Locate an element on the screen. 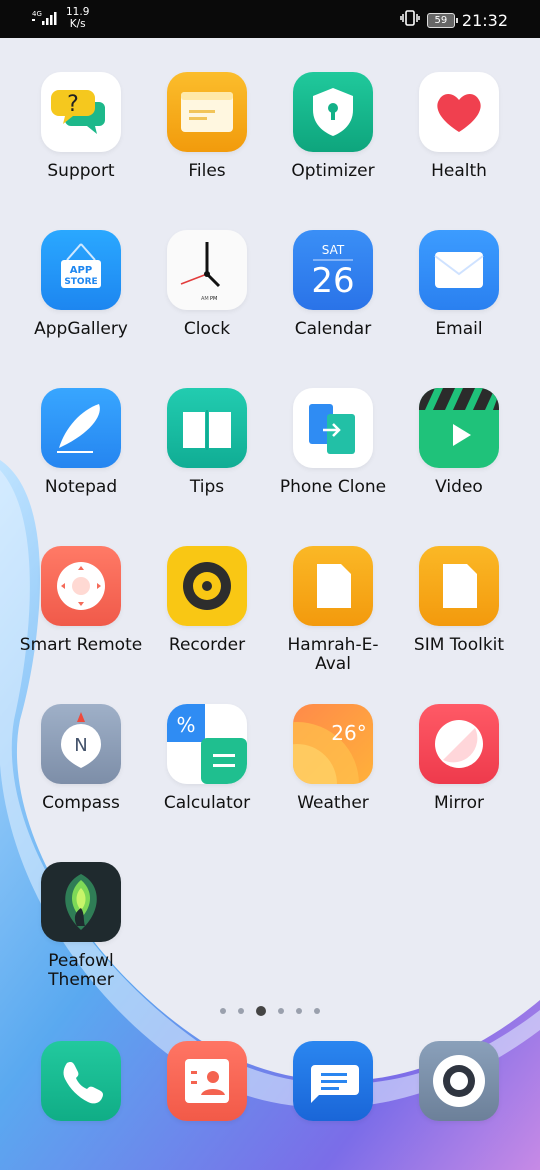 Image resolution: width=540 pixels, height=1170 pixels. page-dot-active is located at coordinates (261, 1011).